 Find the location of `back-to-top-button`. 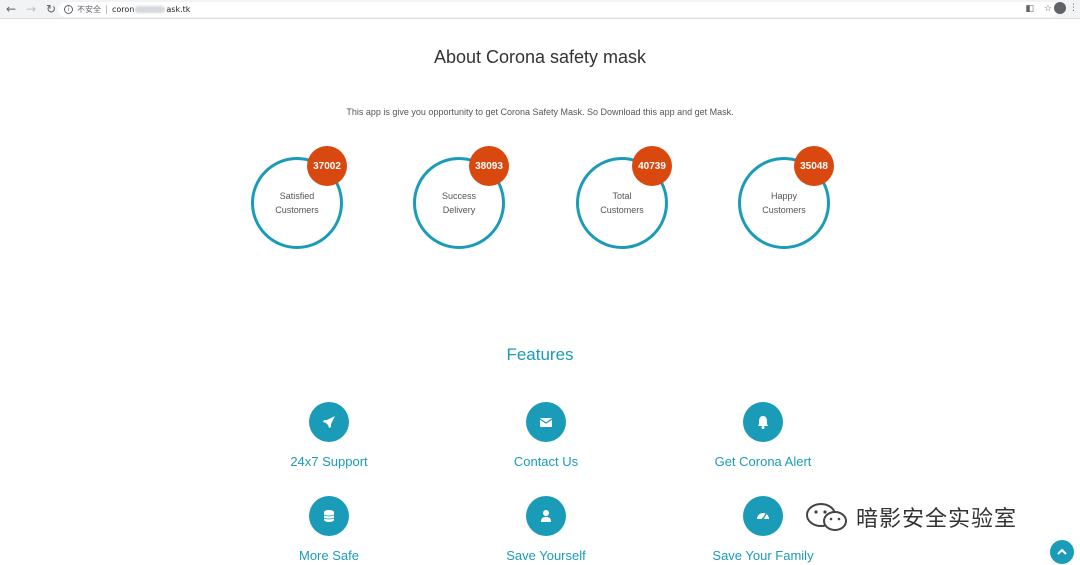

back-to-top-button is located at coordinates (1062, 552).